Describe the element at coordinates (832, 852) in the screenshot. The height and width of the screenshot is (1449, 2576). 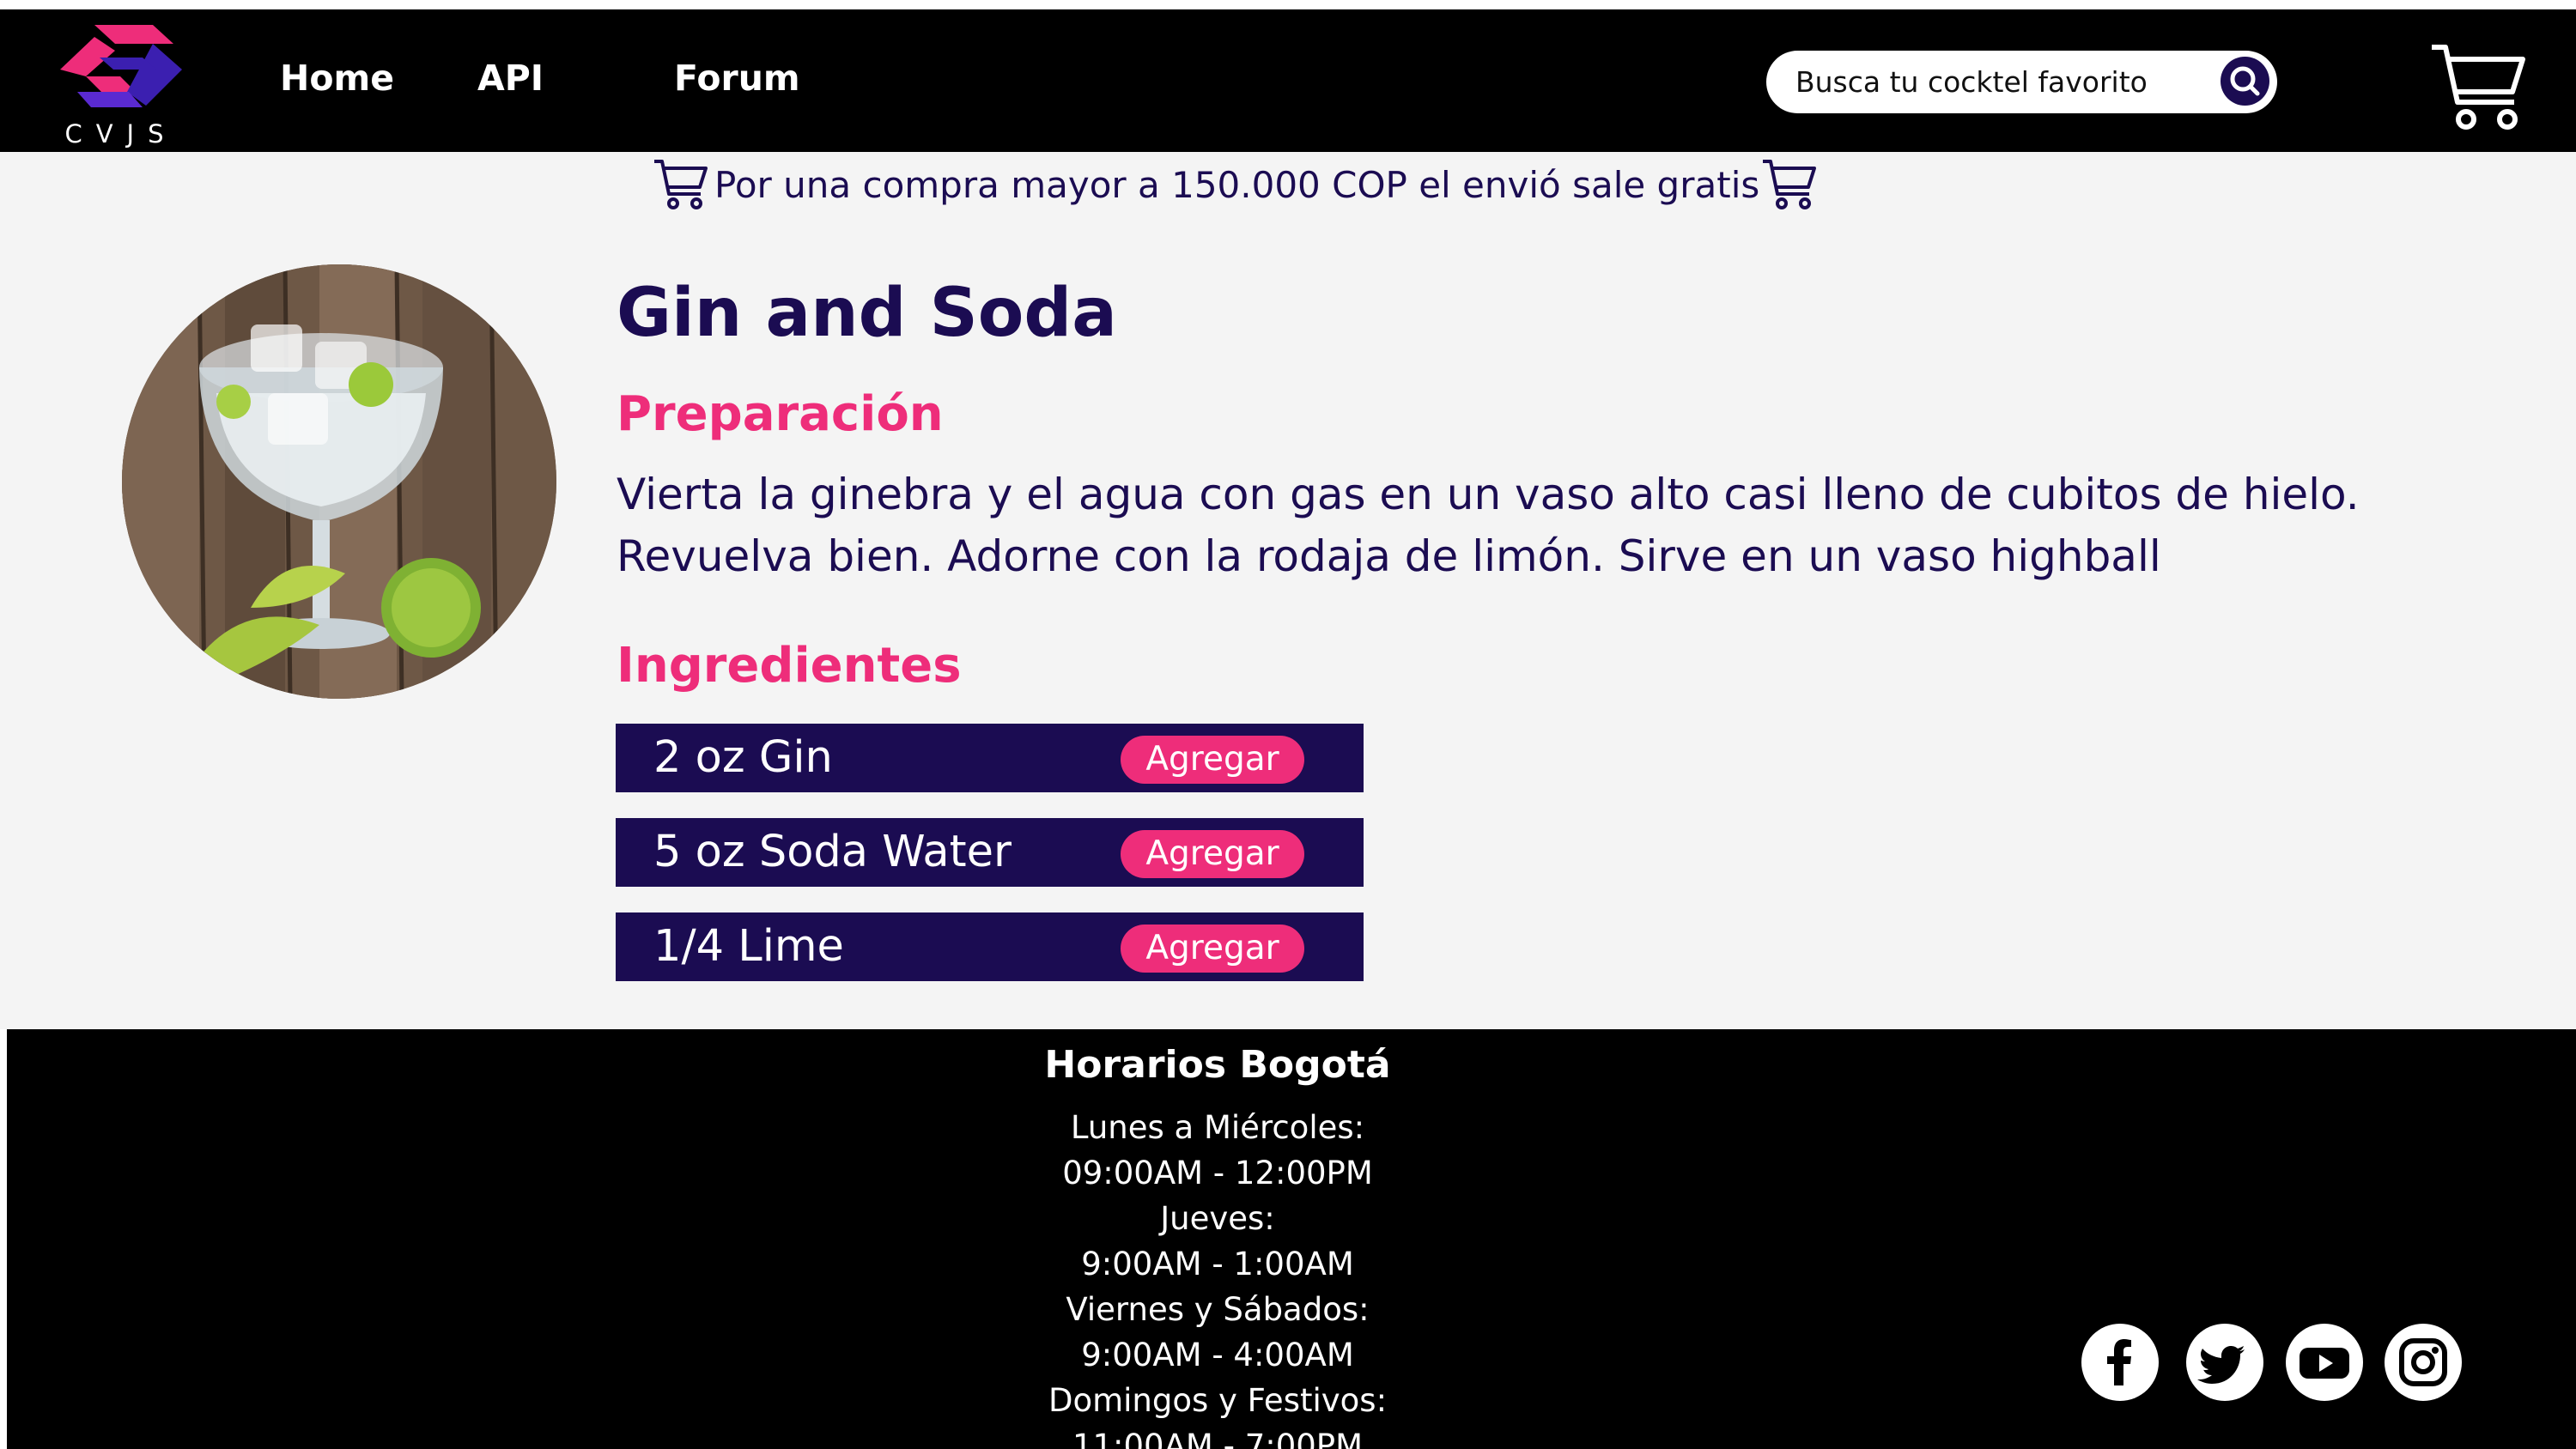
I see `ingredient-name: 5 oz Soda Water` at that location.